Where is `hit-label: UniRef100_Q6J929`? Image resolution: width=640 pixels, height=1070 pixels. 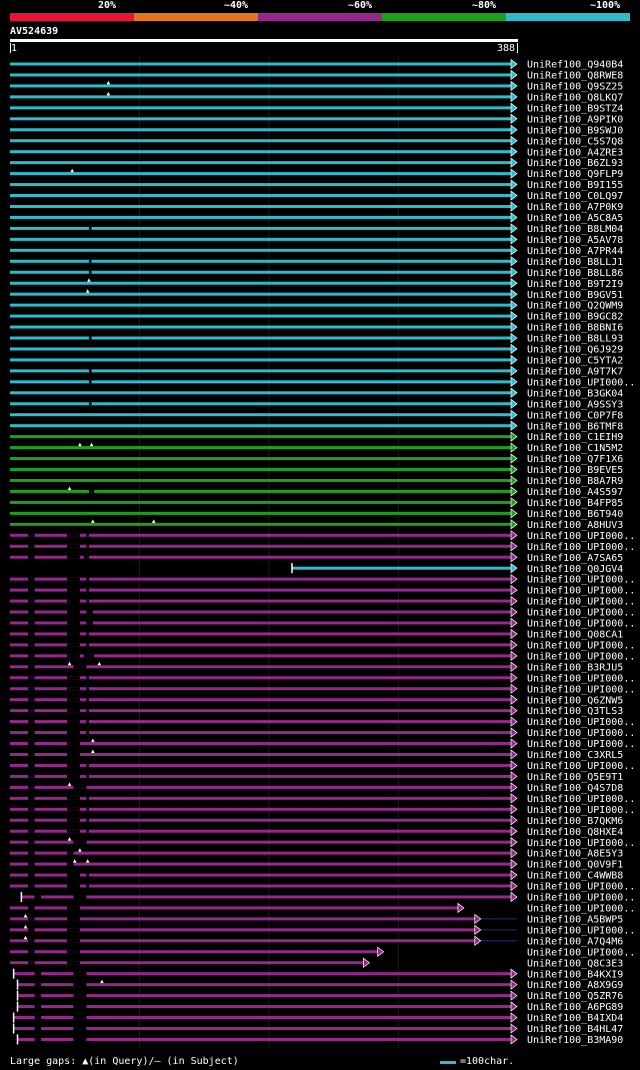 hit-label: UniRef100_Q6J929 is located at coordinates (575, 350).